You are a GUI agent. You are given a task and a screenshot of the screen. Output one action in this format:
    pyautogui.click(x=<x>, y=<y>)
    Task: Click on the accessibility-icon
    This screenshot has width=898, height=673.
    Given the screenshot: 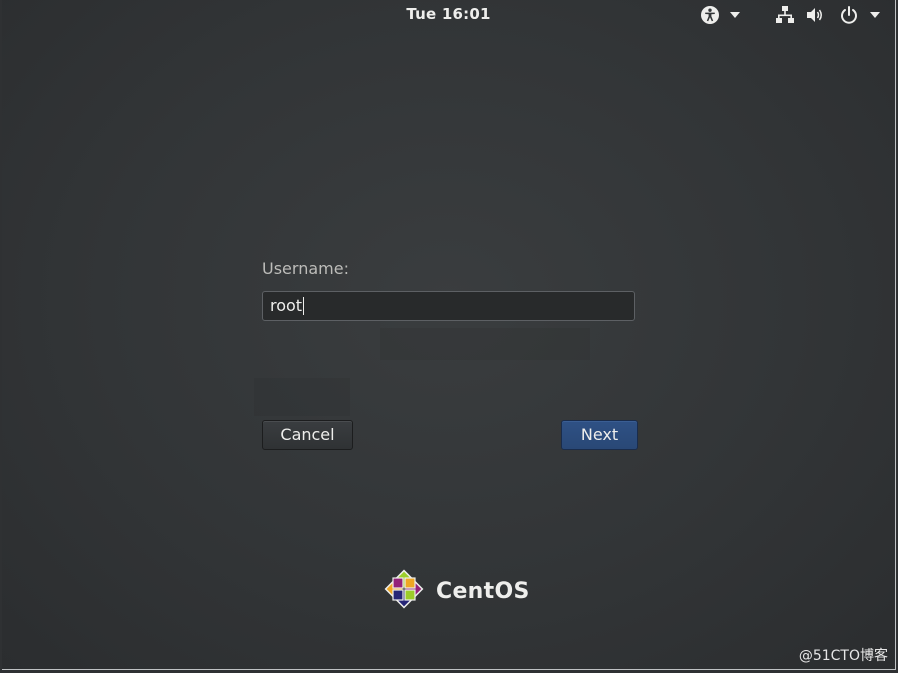 What is the action you would take?
    pyautogui.click(x=710, y=15)
    